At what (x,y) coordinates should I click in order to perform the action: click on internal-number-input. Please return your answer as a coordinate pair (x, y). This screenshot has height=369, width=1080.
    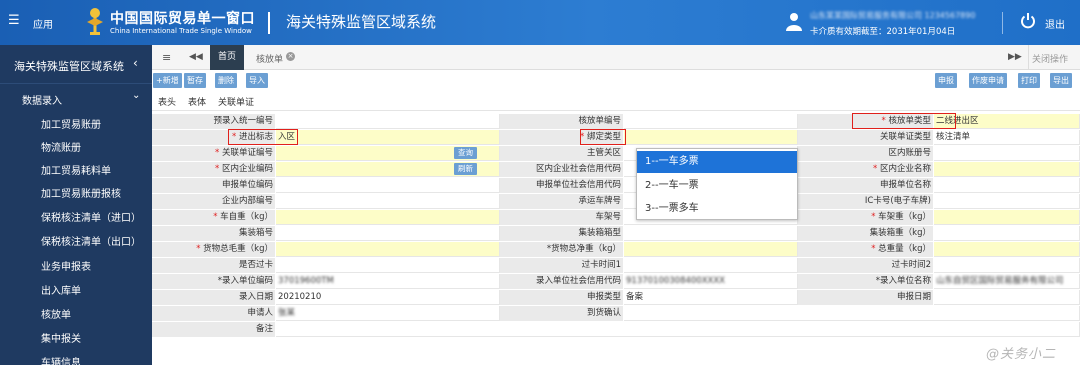
    Looking at the image, I should click on (388, 201).